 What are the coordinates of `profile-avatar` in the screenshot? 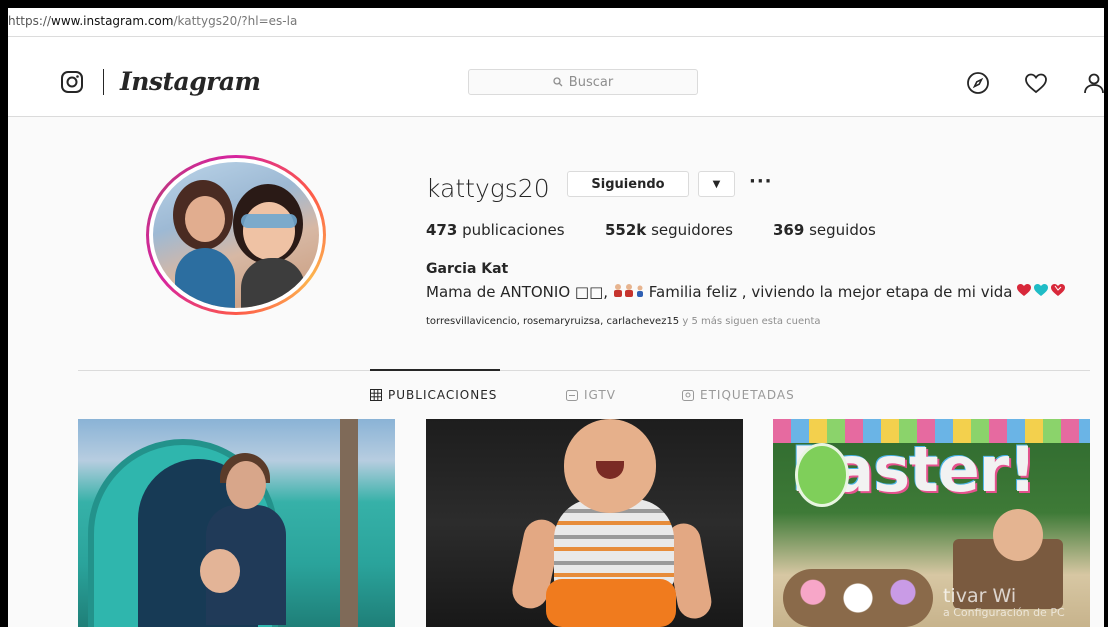 It's located at (236, 235).